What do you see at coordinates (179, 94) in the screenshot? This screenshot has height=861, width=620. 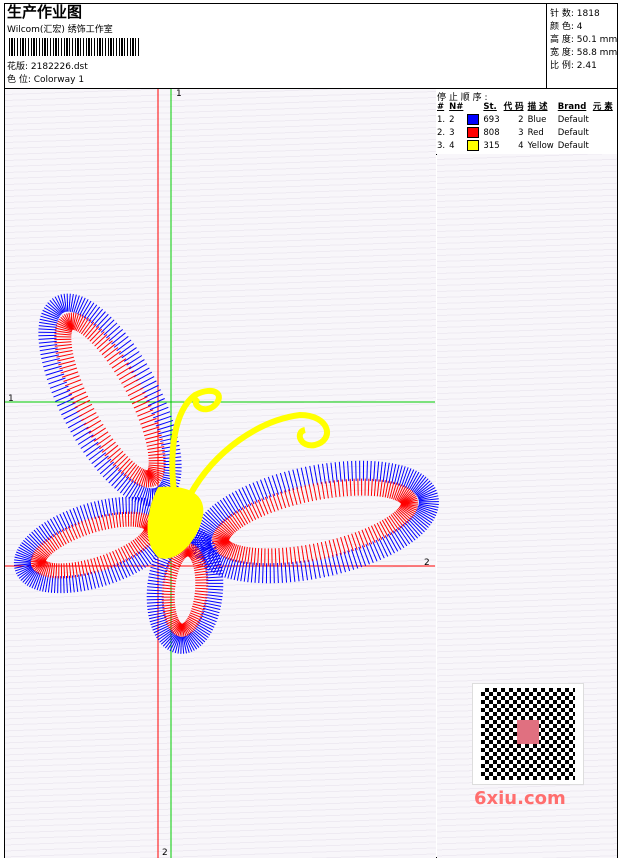 I see `axis-label-top: 1` at bounding box center [179, 94].